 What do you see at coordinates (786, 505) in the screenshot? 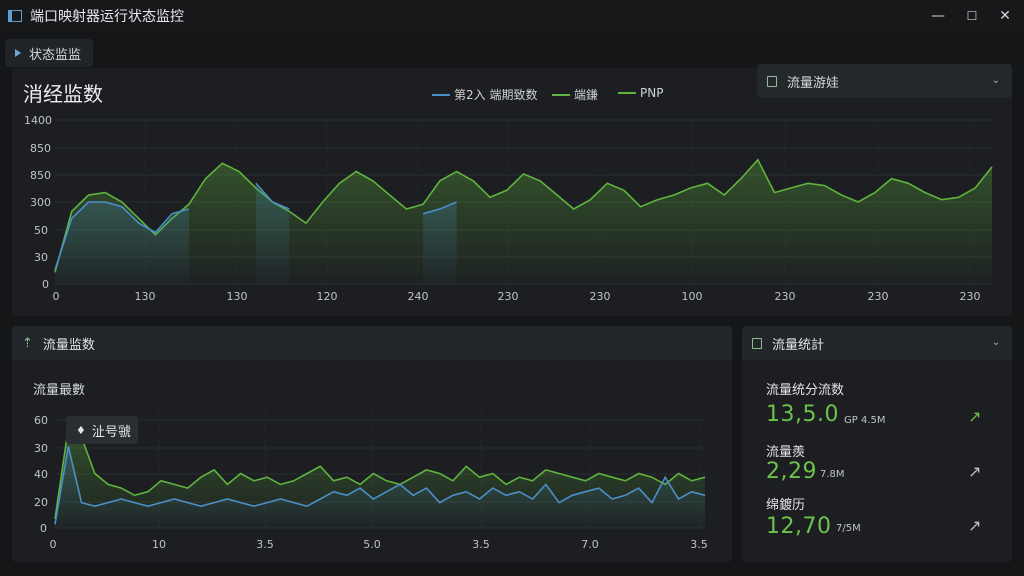
I see `stat-label: 绵鍍历` at bounding box center [786, 505].